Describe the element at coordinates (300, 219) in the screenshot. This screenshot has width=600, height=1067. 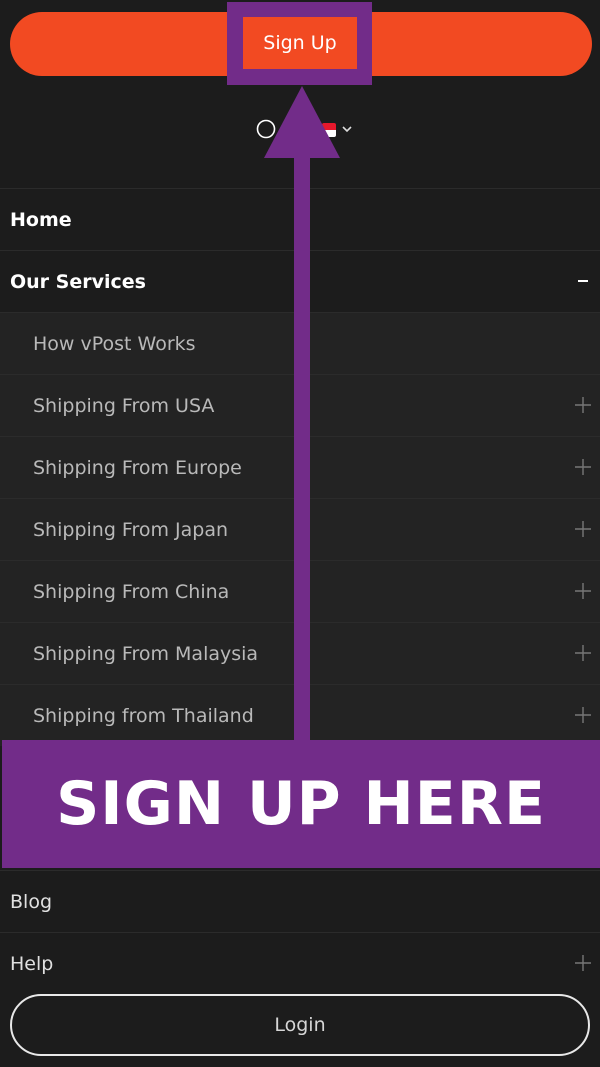
I see `menu-item-home: Home` at that location.